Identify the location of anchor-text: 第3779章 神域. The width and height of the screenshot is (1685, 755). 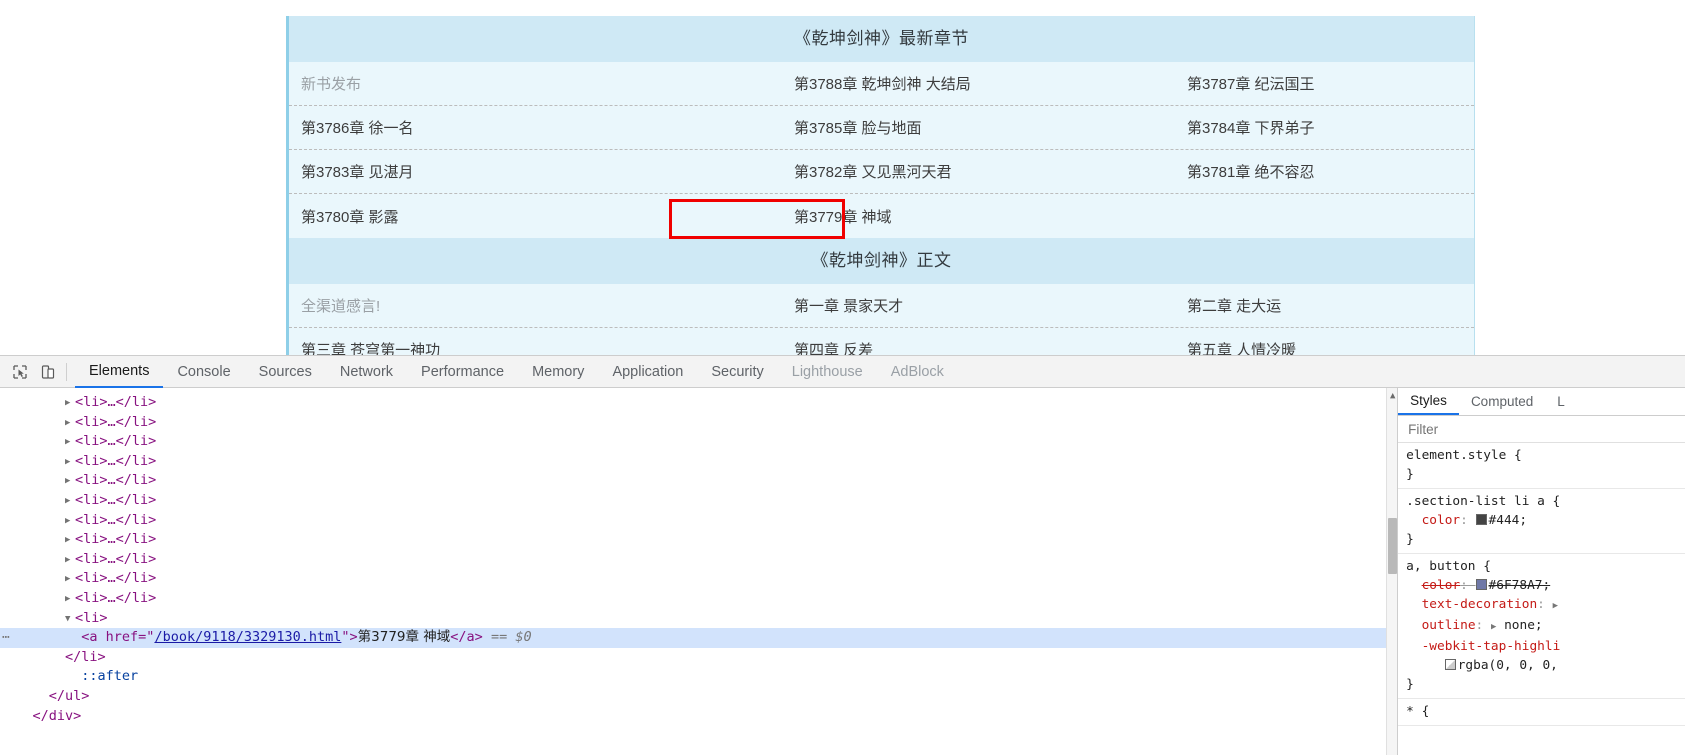
(404, 637).